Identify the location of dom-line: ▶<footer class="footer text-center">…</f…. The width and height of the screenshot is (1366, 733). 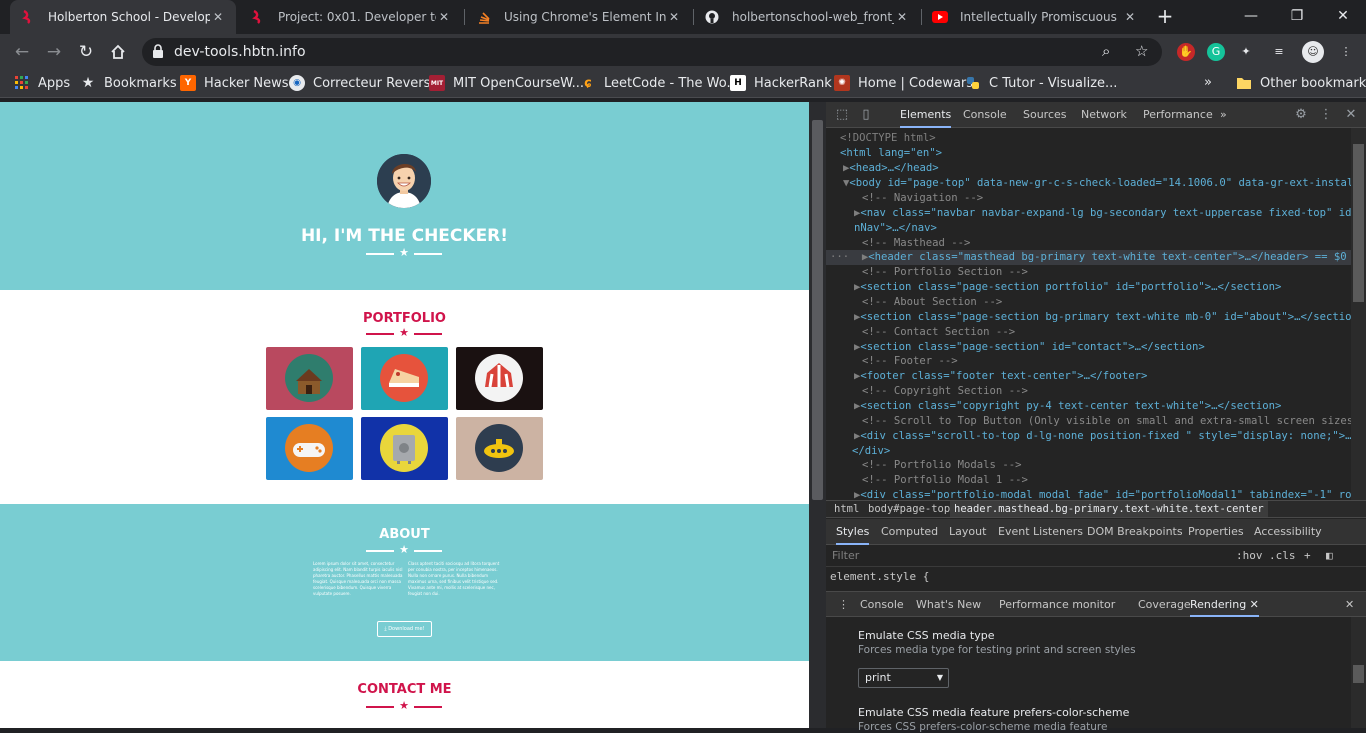
(1088, 376).